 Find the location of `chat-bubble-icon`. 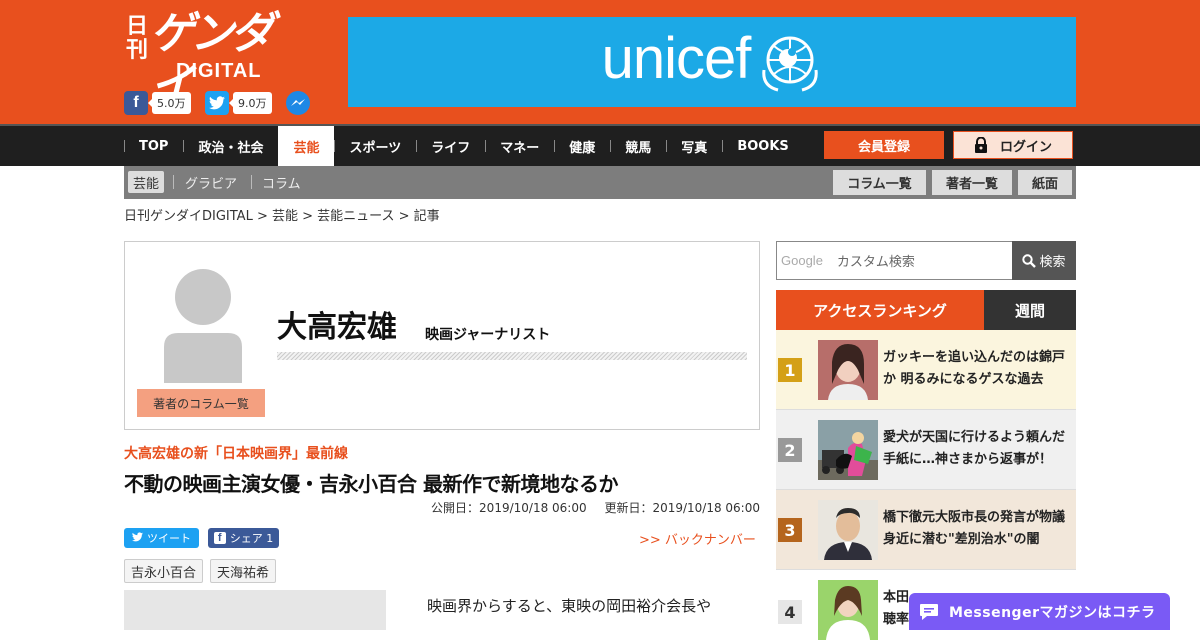

chat-bubble-icon is located at coordinates (929, 611).